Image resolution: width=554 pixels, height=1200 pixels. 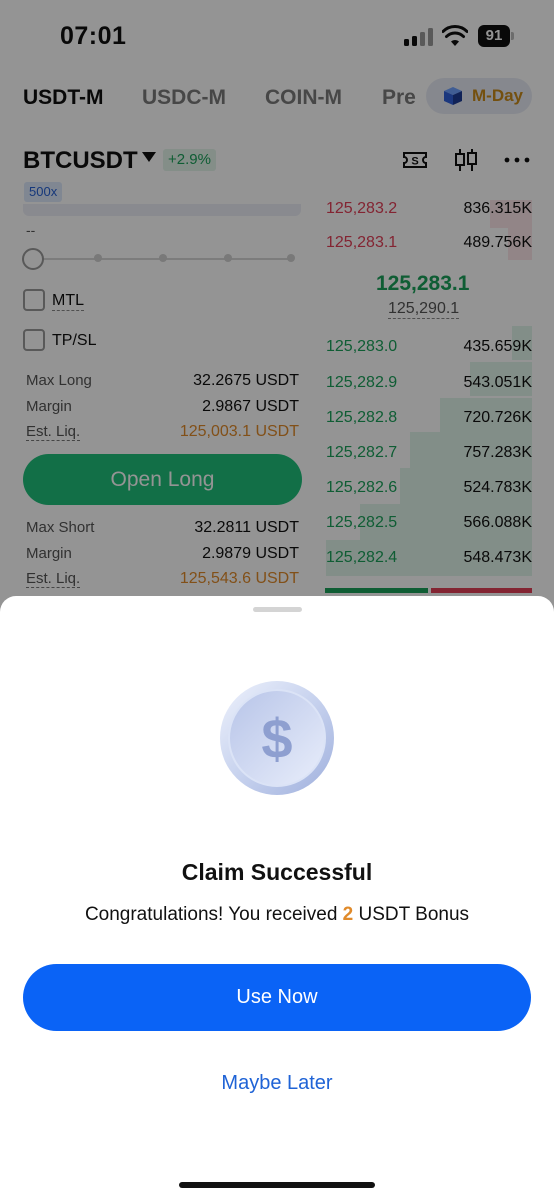 I want to click on claim-title: Claim Successful, so click(x=277, y=872).